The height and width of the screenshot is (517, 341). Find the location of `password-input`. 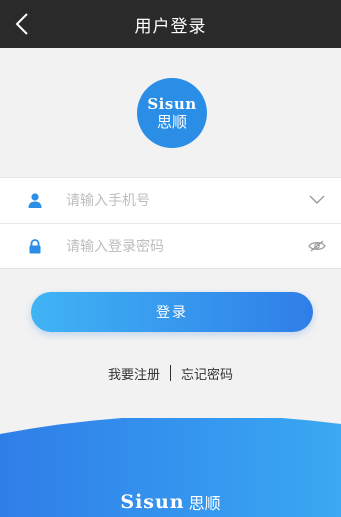

password-input is located at coordinates (181, 247).